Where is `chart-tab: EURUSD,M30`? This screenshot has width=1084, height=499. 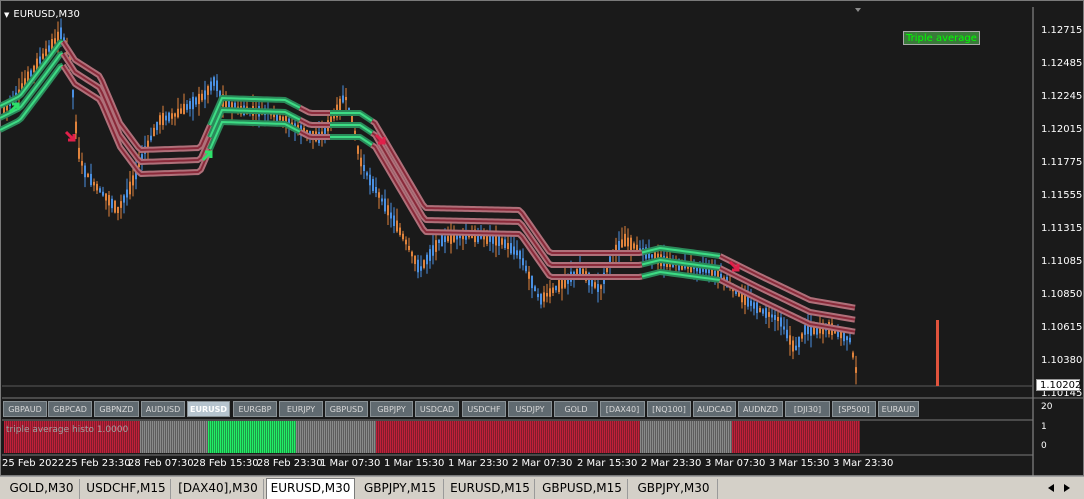
chart-tab: EURUSD,M30 is located at coordinates (310, 488).